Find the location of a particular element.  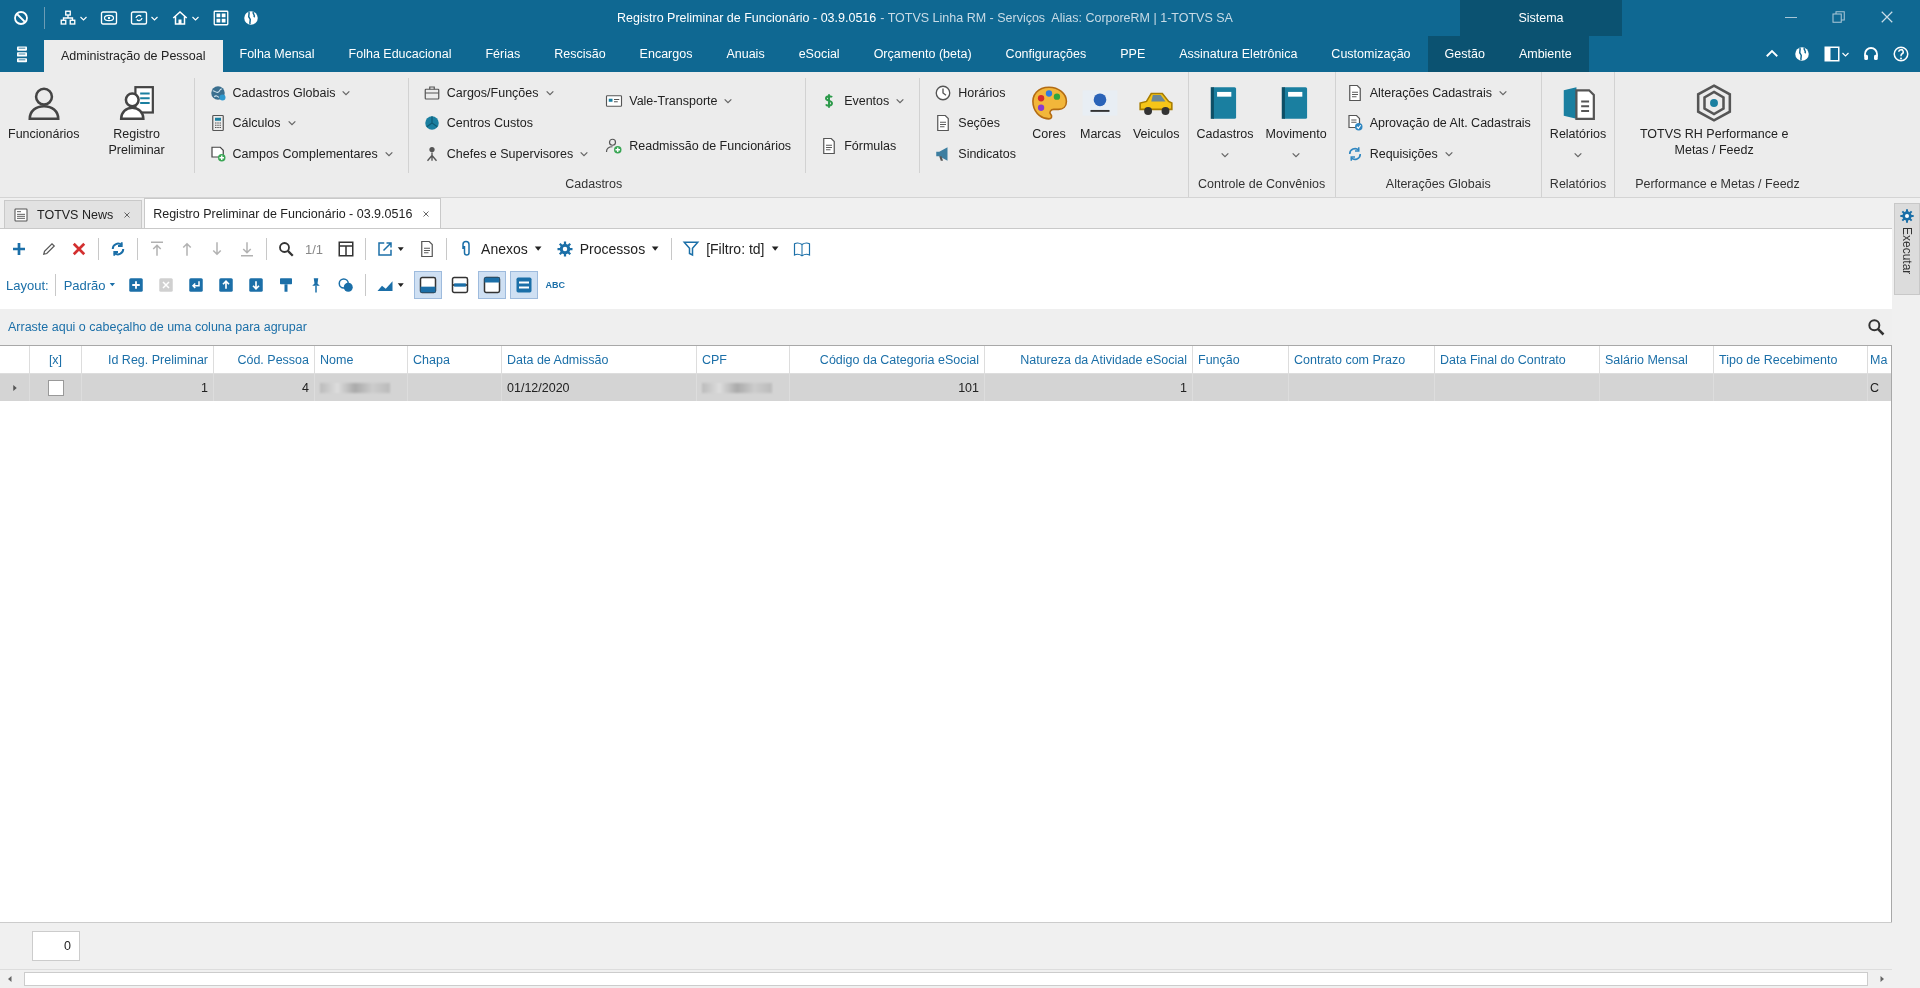

column-header: Id Reg. Preliminar is located at coordinates (148, 359).